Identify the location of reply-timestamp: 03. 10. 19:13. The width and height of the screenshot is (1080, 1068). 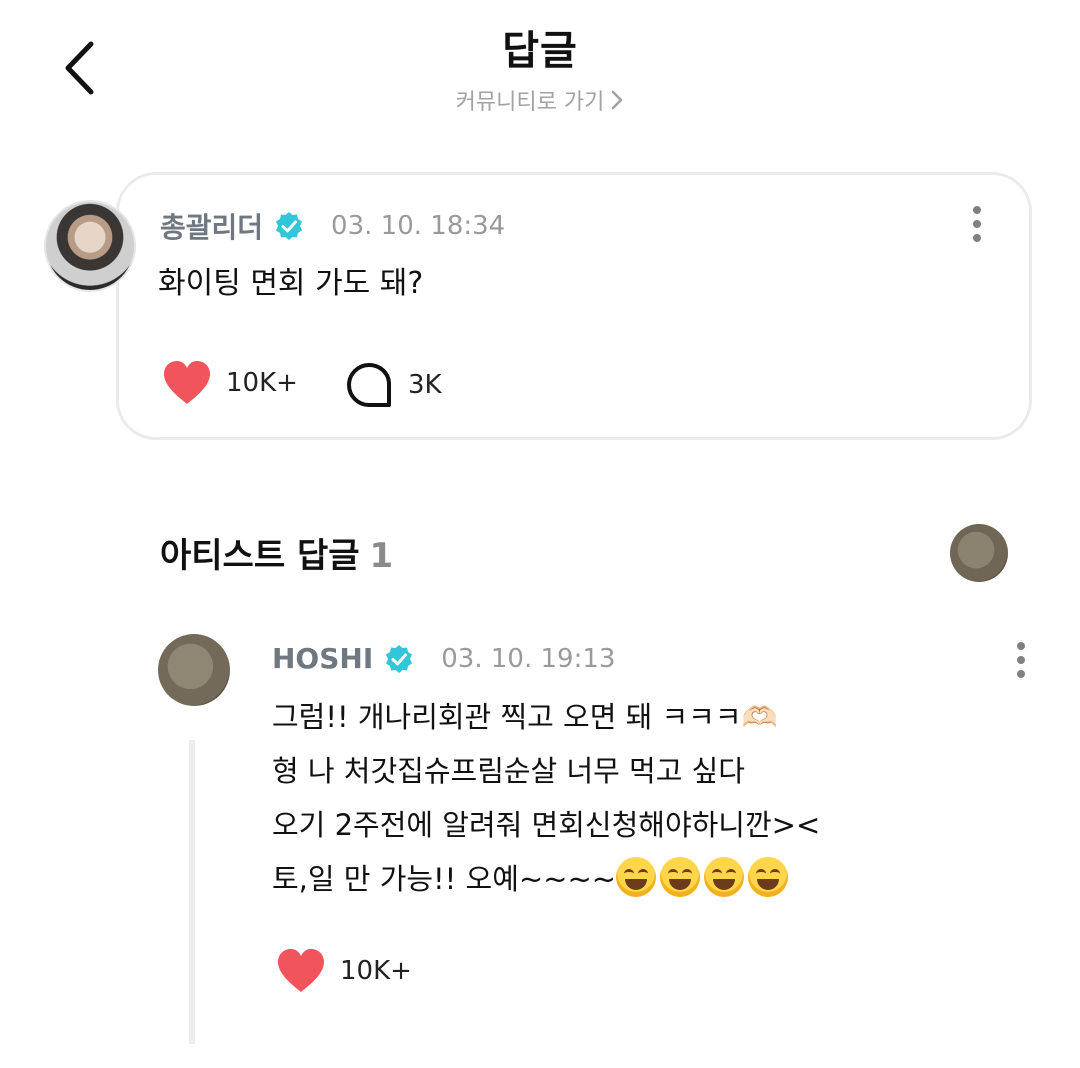
(528, 658).